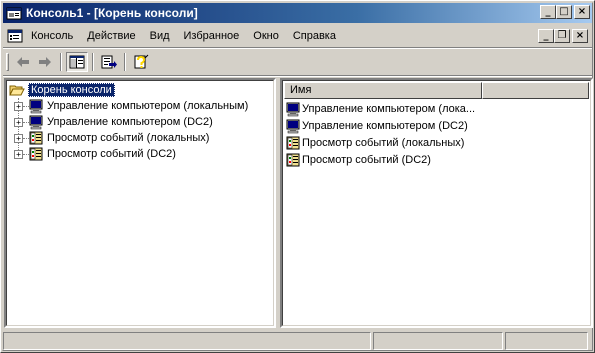  I want to click on toolbar, so click(297, 62).